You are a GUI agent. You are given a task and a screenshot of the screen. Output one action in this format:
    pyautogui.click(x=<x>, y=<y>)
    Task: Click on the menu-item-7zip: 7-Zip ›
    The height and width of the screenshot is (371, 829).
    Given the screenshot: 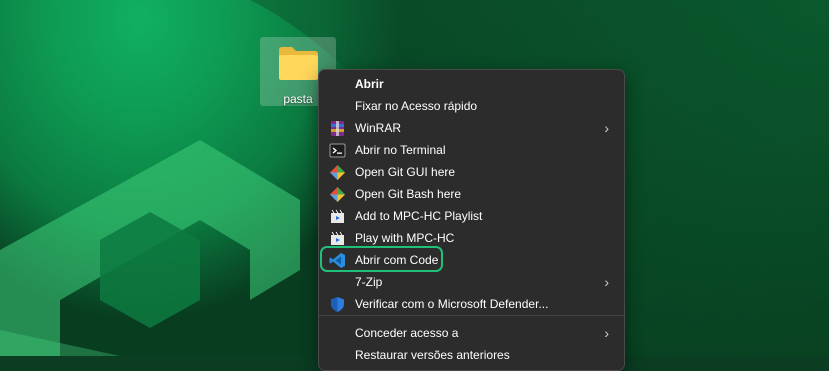 What is the action you would take?
    pyautogui.click(x=471, y=282)
    